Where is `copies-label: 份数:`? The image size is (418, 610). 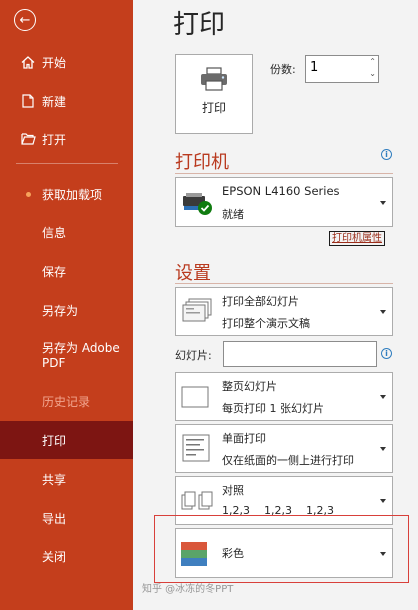
copies-label: 份数: is located at coordinates (283, 69).